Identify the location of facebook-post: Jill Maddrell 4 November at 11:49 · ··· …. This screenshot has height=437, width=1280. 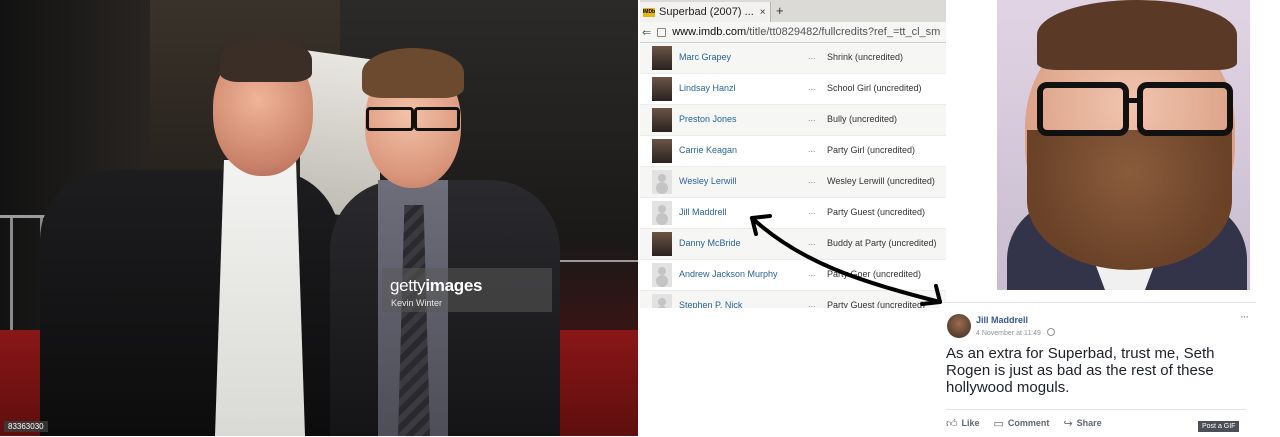
(1098, 369).